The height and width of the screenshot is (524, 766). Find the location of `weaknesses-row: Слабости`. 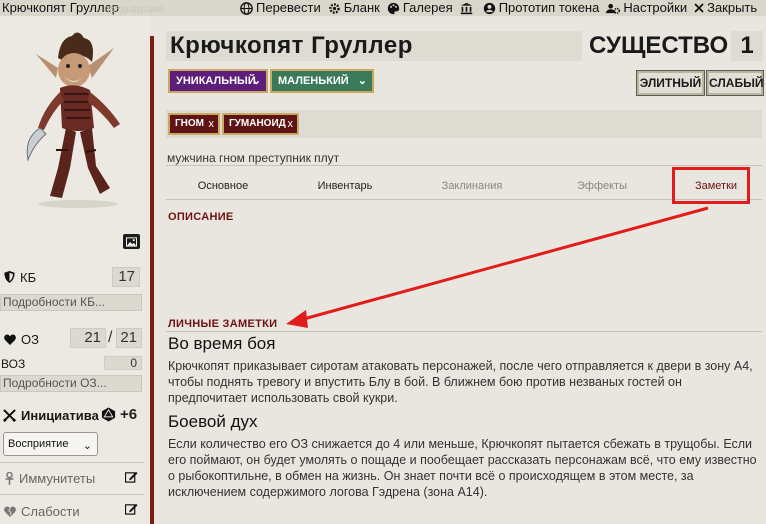

weaknesses-row: Слабости is located at coordinates (72, 511).